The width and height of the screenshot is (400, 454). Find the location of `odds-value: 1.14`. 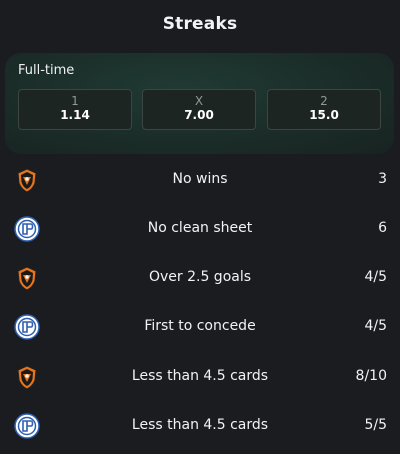

odds-value: 1.14 is located at coordinates (75, 115).